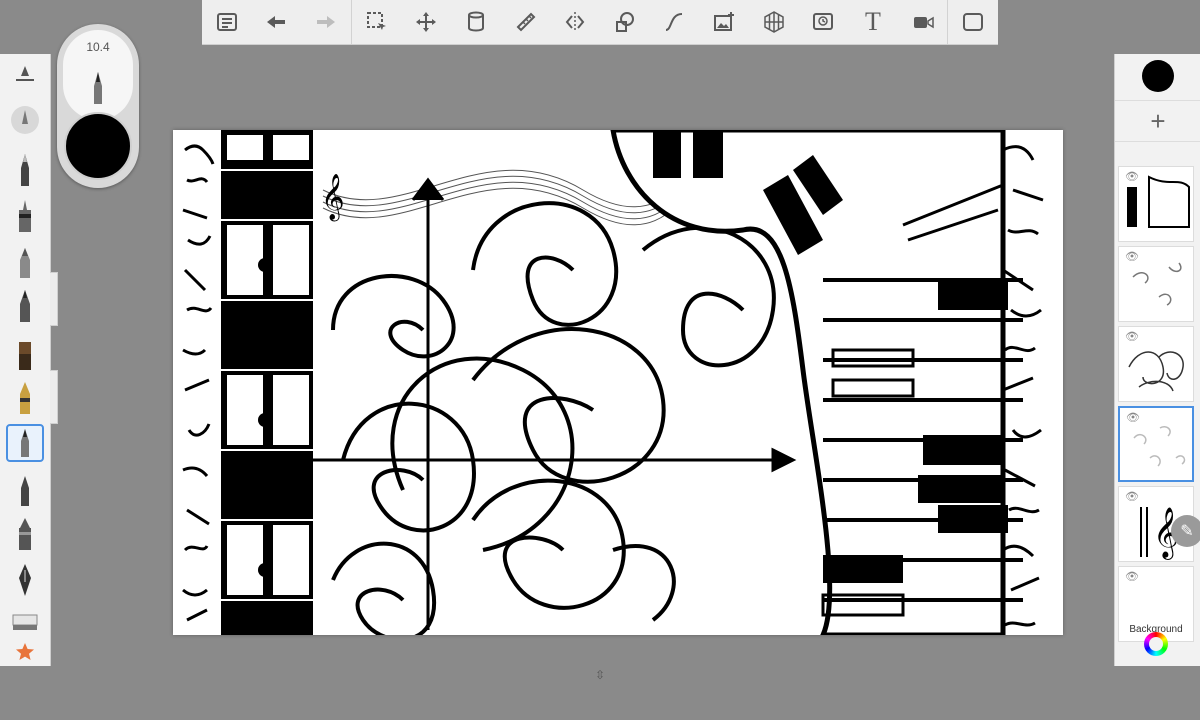  What do you see at coordinates (625, 22) in the screenshot?
I see `shapes-icon` at bounding box center [625, 22].